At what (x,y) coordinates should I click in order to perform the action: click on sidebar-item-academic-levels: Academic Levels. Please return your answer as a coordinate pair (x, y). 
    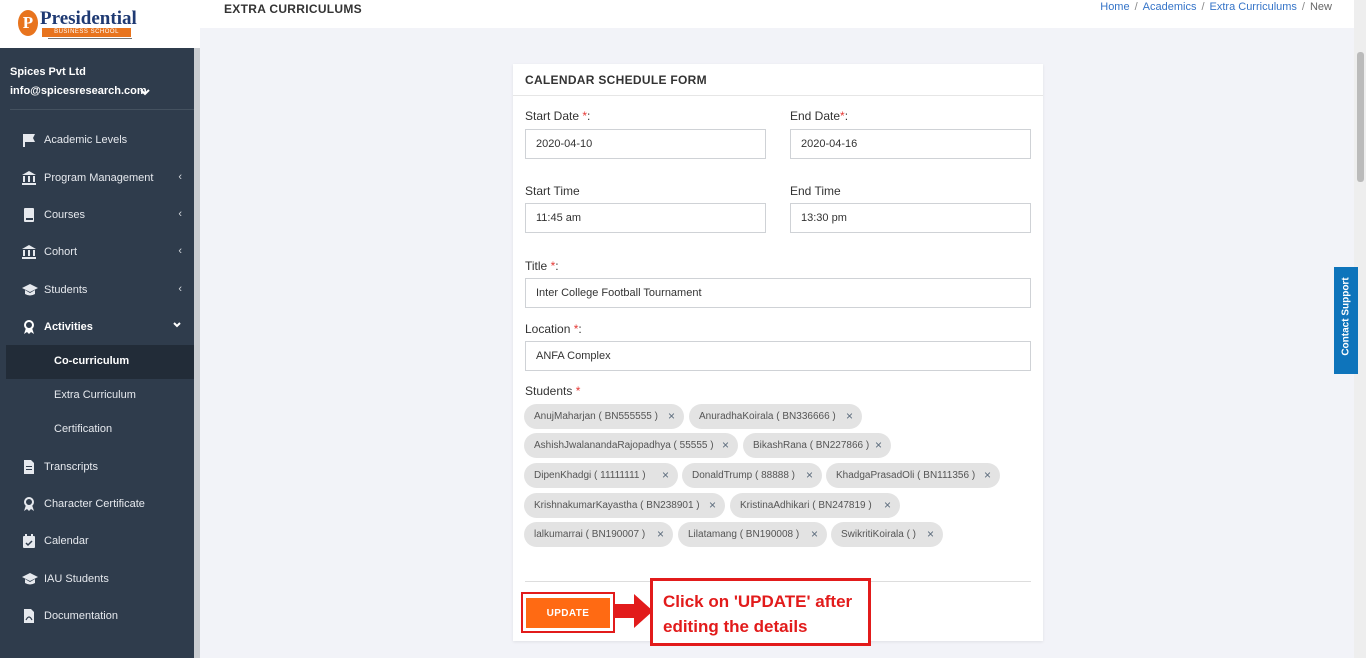
    Looking at the image, I should click on (100, 141).